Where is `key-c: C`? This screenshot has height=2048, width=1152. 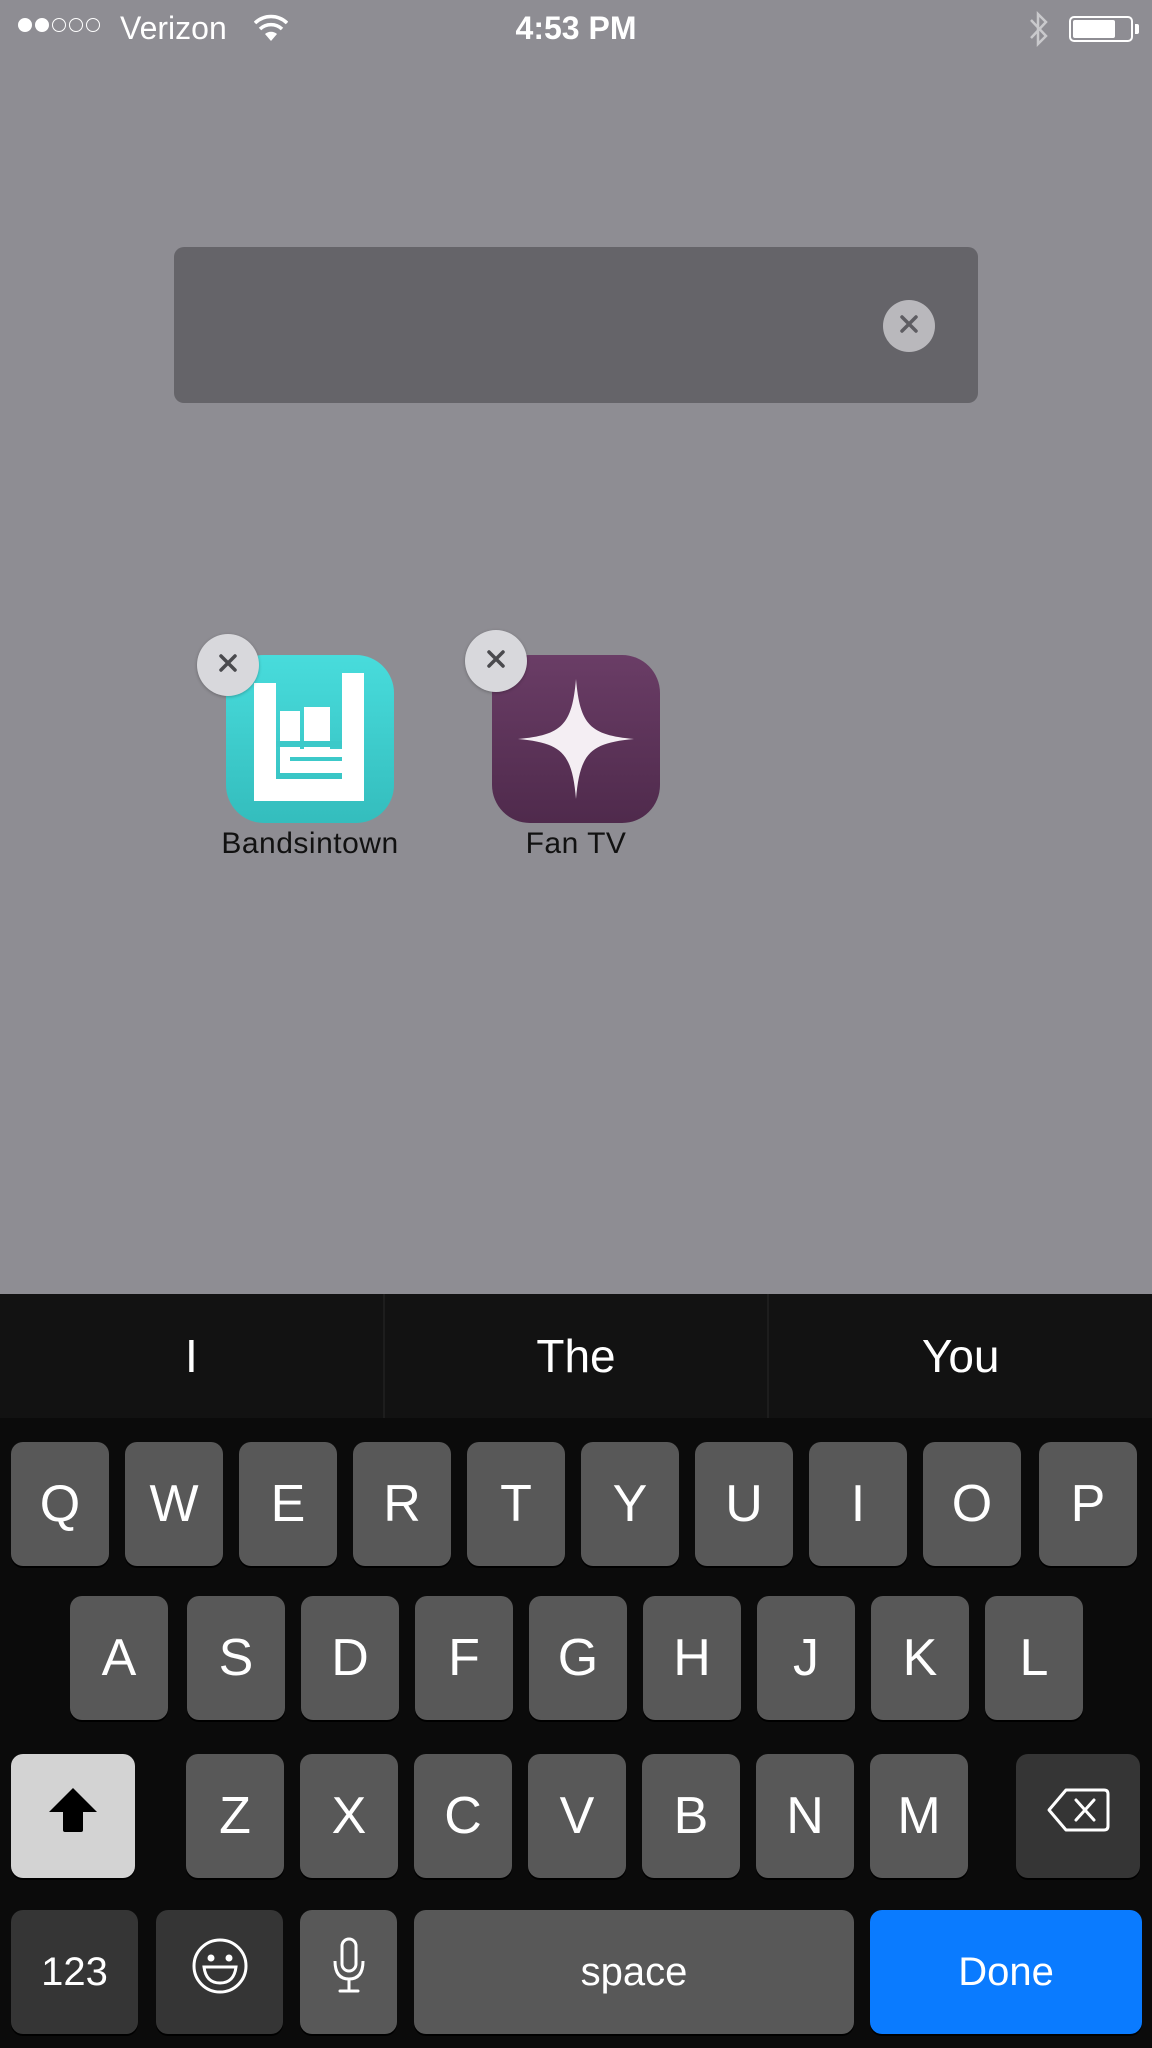 key-c: C is located at coordinates (463, 1816).